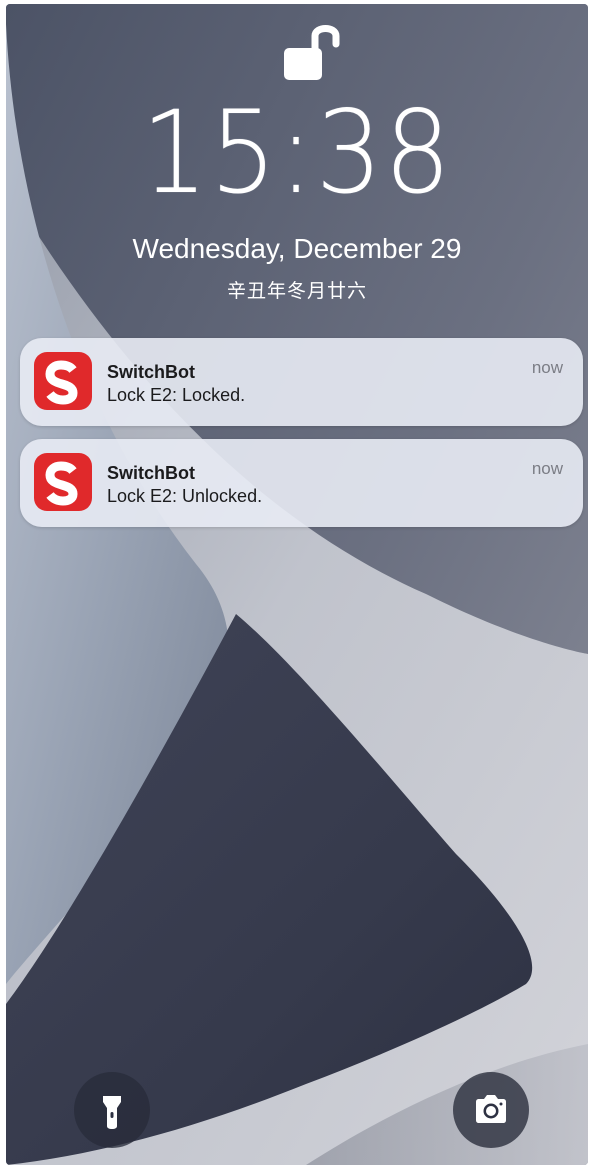 Image resolution: width=594 pixels, height=1169 pixels. What do you see at coordinates (301, 483) in the screenshot?
I see `notification-card: SwitchBot Lock E2: Unlocked. now` at bounding box center [301, 483].